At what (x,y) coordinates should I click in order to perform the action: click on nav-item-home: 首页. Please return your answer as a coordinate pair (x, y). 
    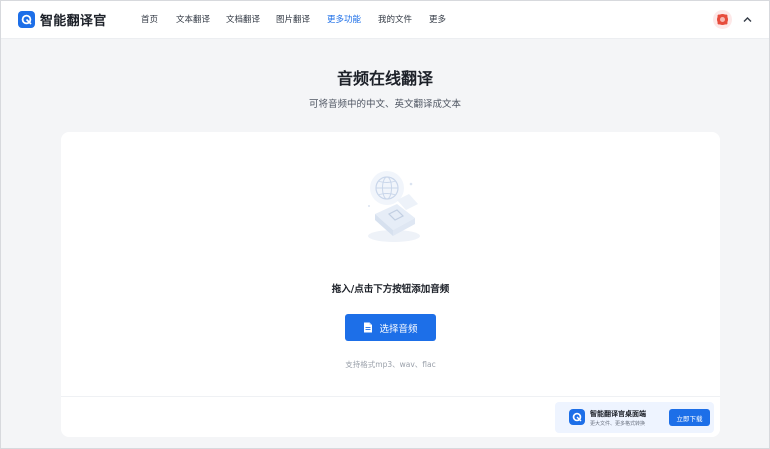
    Looking at the image, I should click on (149, 19).